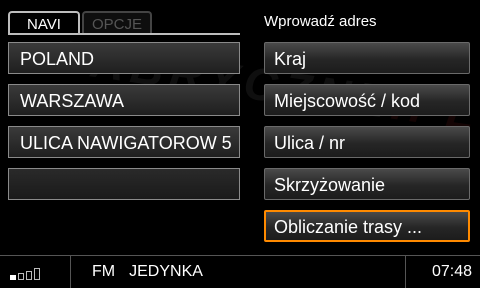 The image size is (480, 288). I want to click on tab-bar: NAVI OPCJE, so click(128, 23).